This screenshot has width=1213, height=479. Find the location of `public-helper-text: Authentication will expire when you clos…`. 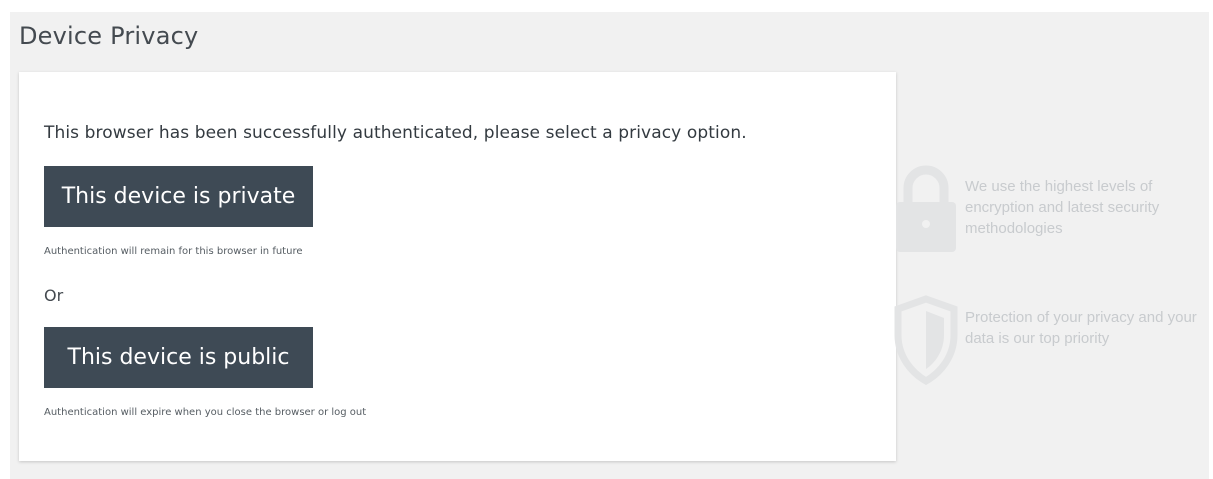

public-helper-text: Authentication will expire when you clos… is located at coordinates (205, 412).